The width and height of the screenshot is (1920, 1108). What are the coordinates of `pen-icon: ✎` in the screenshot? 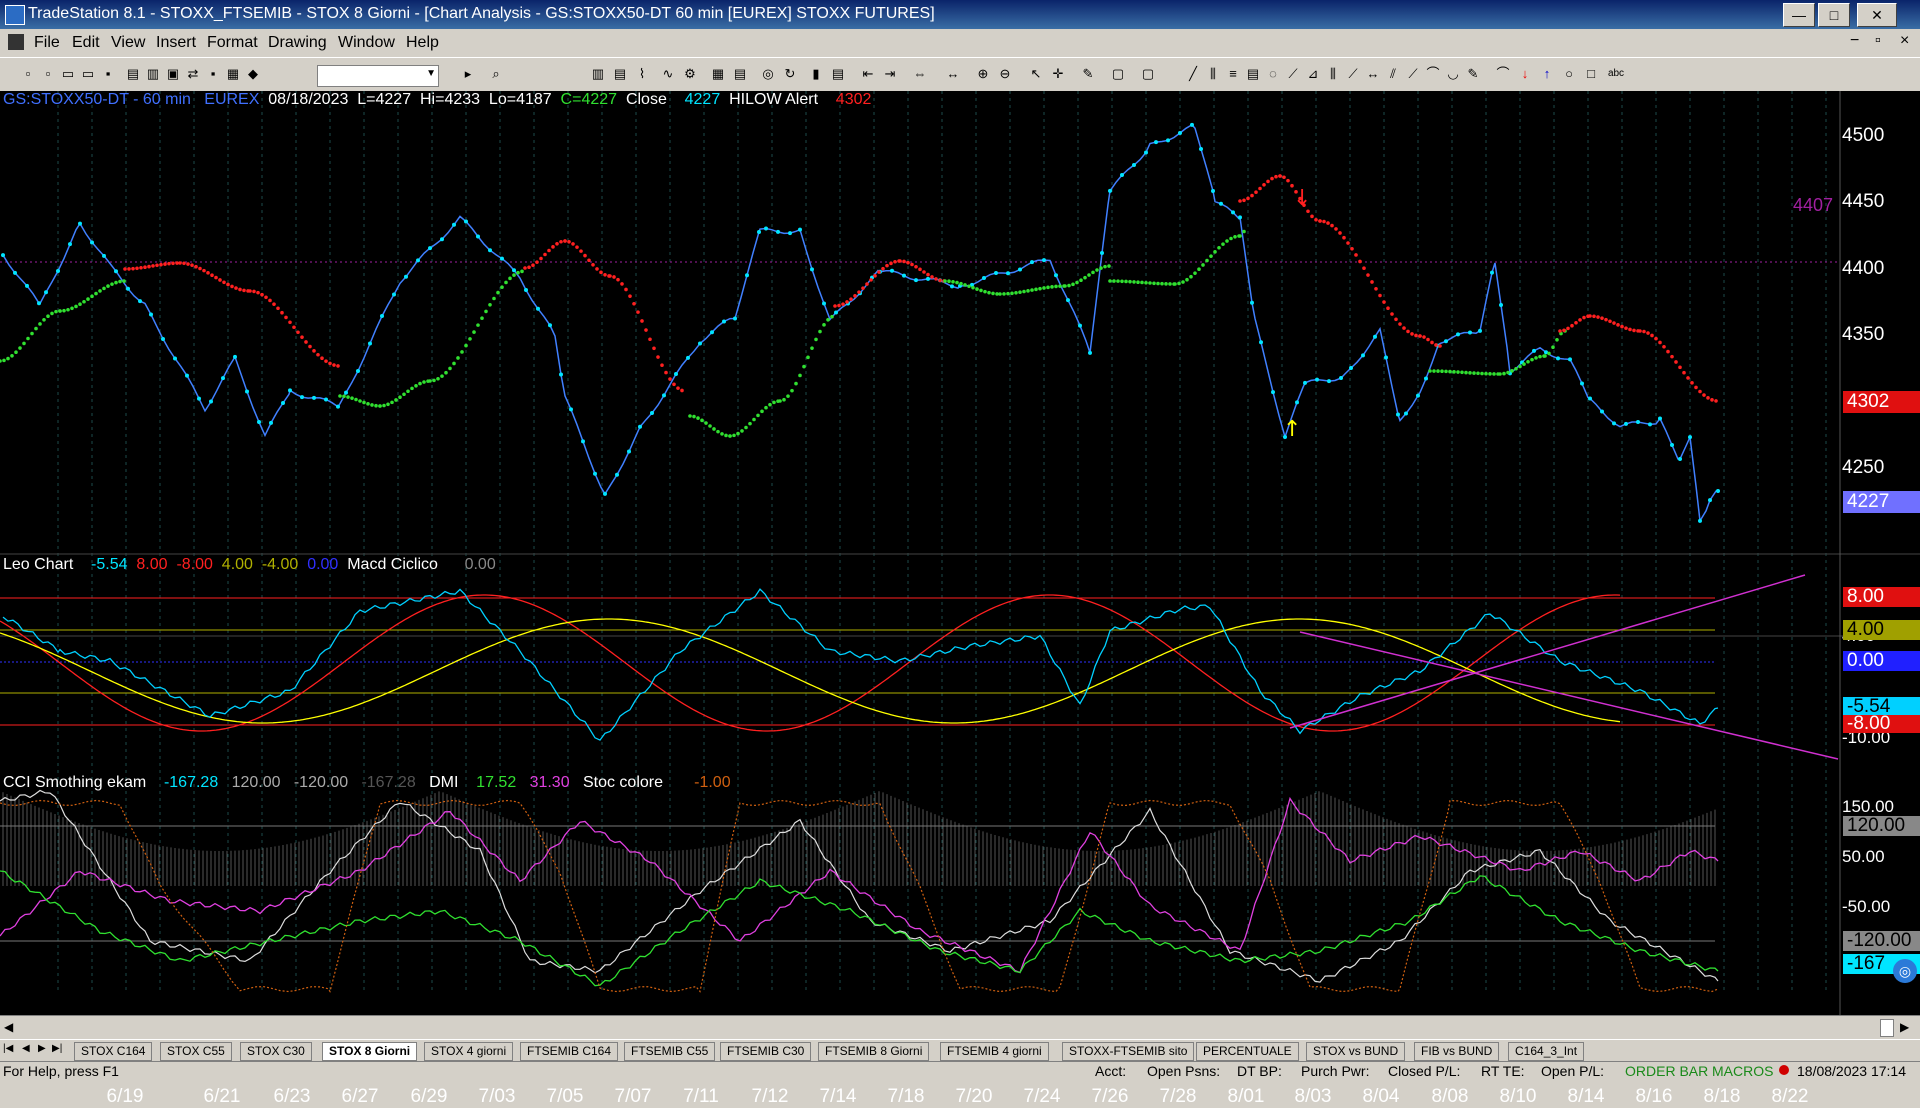 It's located at (1473, 74).